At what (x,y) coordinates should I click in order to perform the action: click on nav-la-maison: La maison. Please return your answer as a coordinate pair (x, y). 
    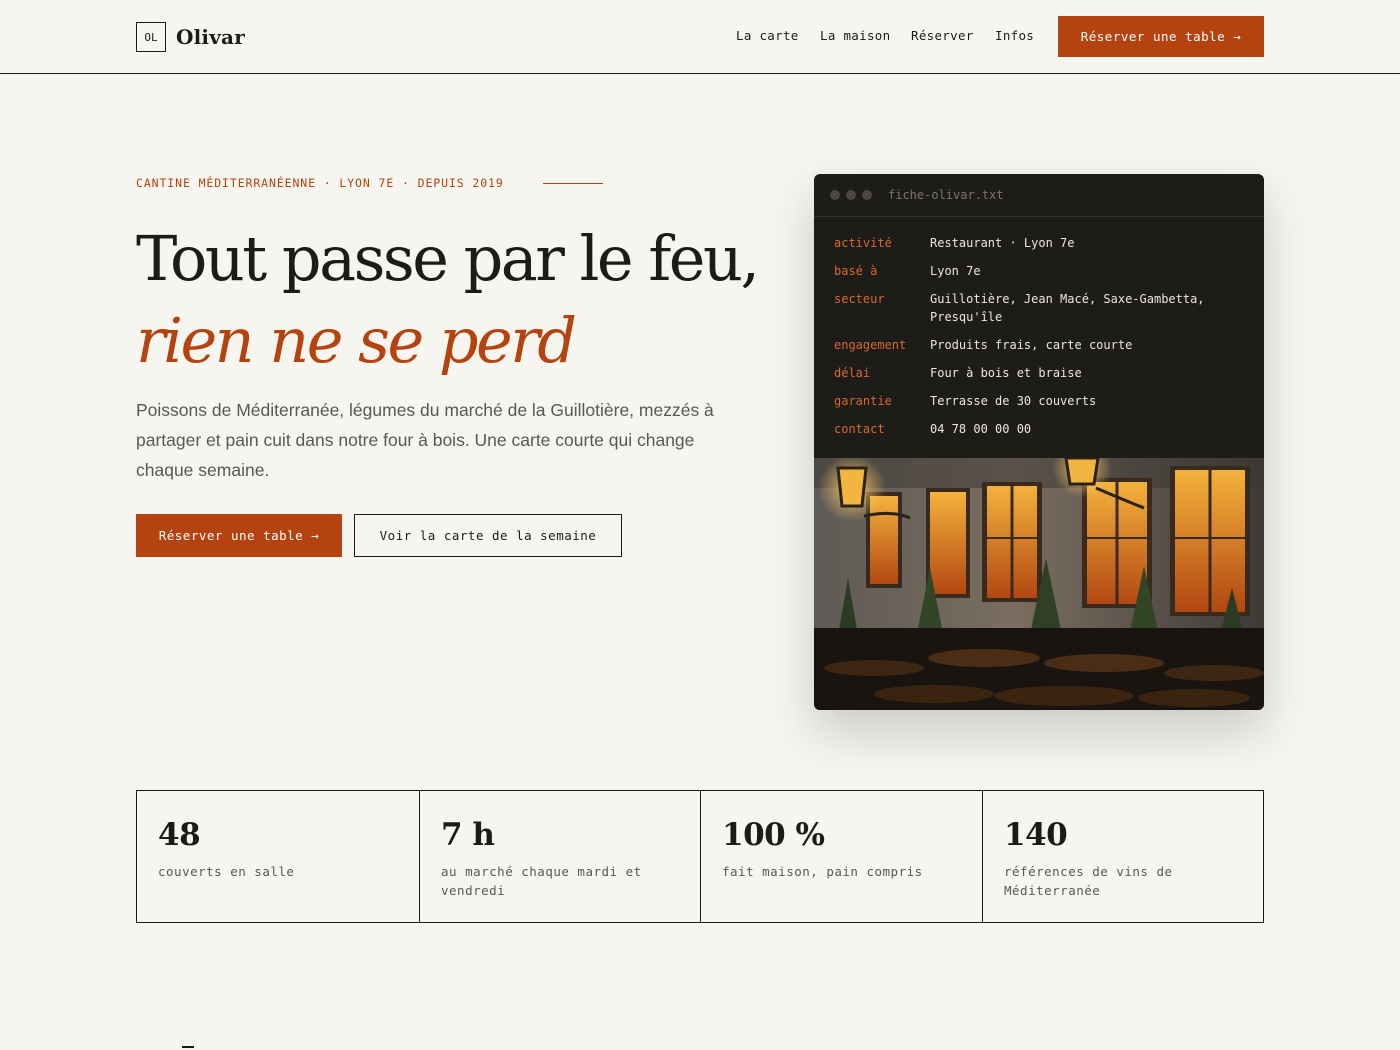
    Looking at the image, I should click on (855, 36).